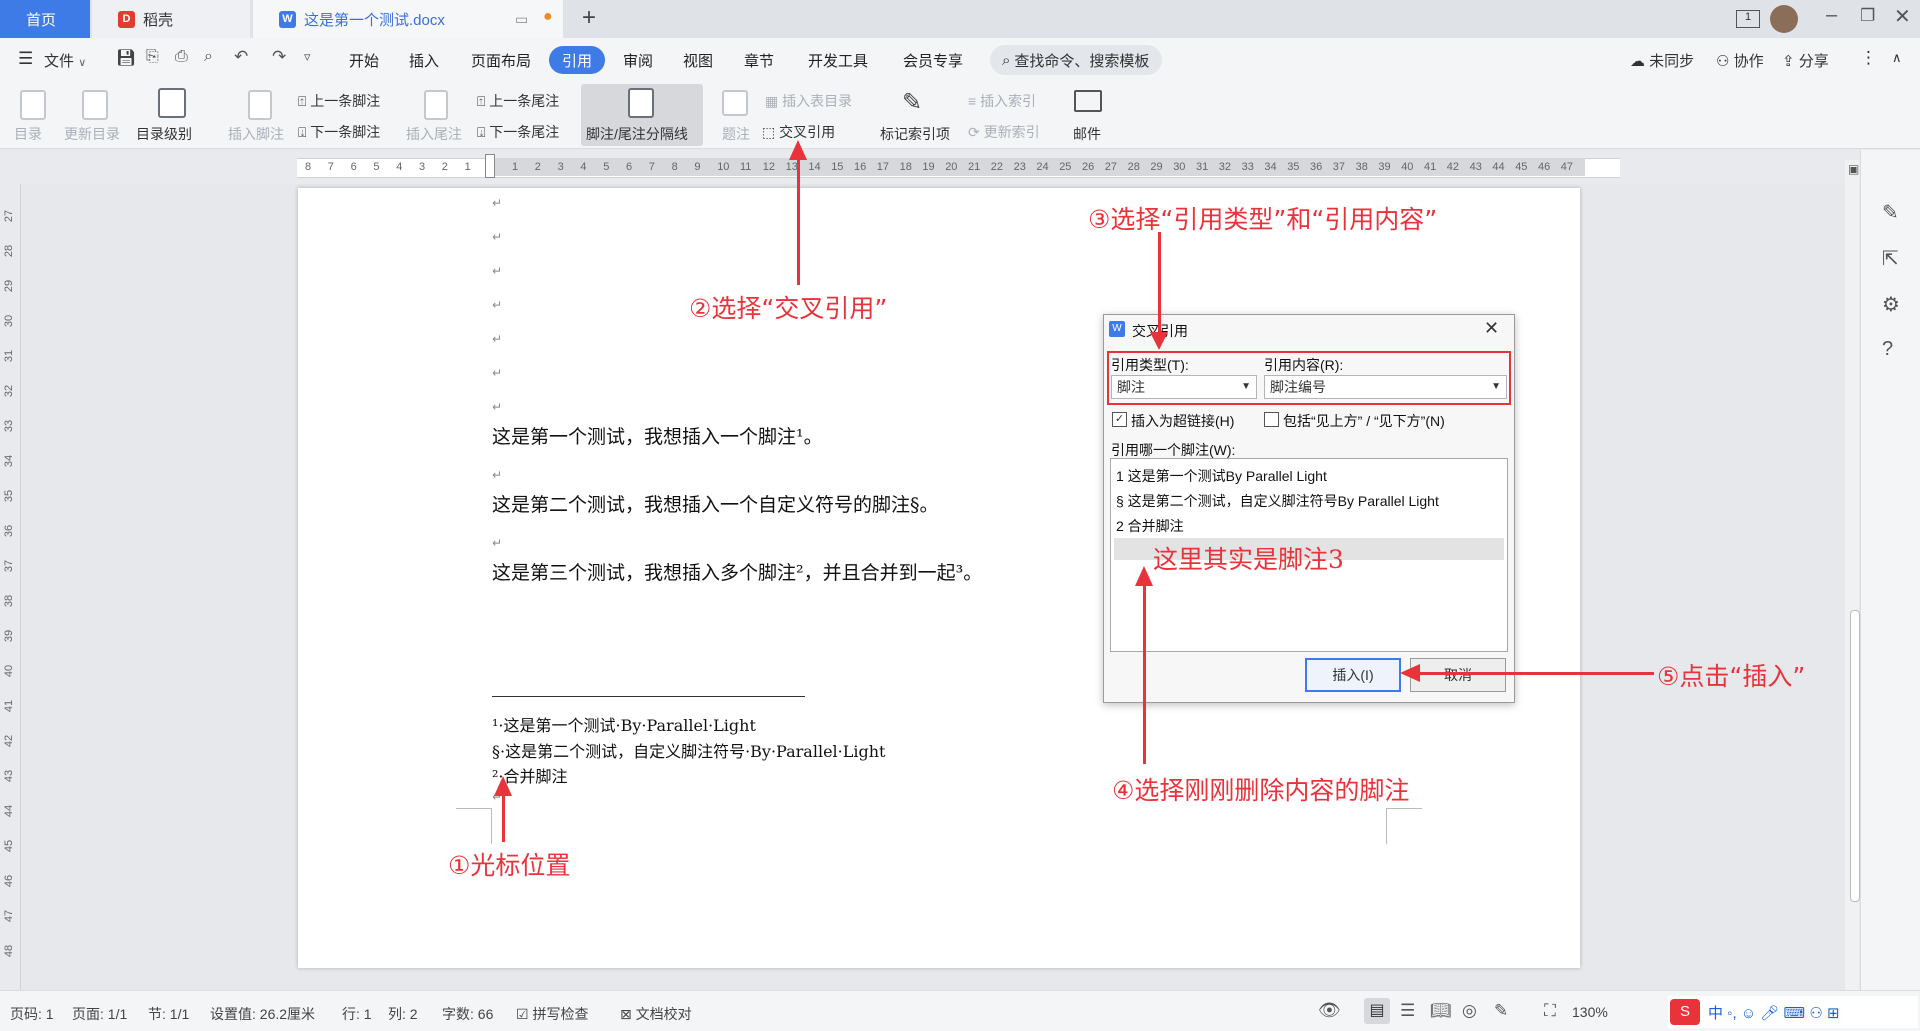  Describe the element at coordinates (1805, 60) in the screenshot. I see `share-button: ⇪ 分享` at that location.